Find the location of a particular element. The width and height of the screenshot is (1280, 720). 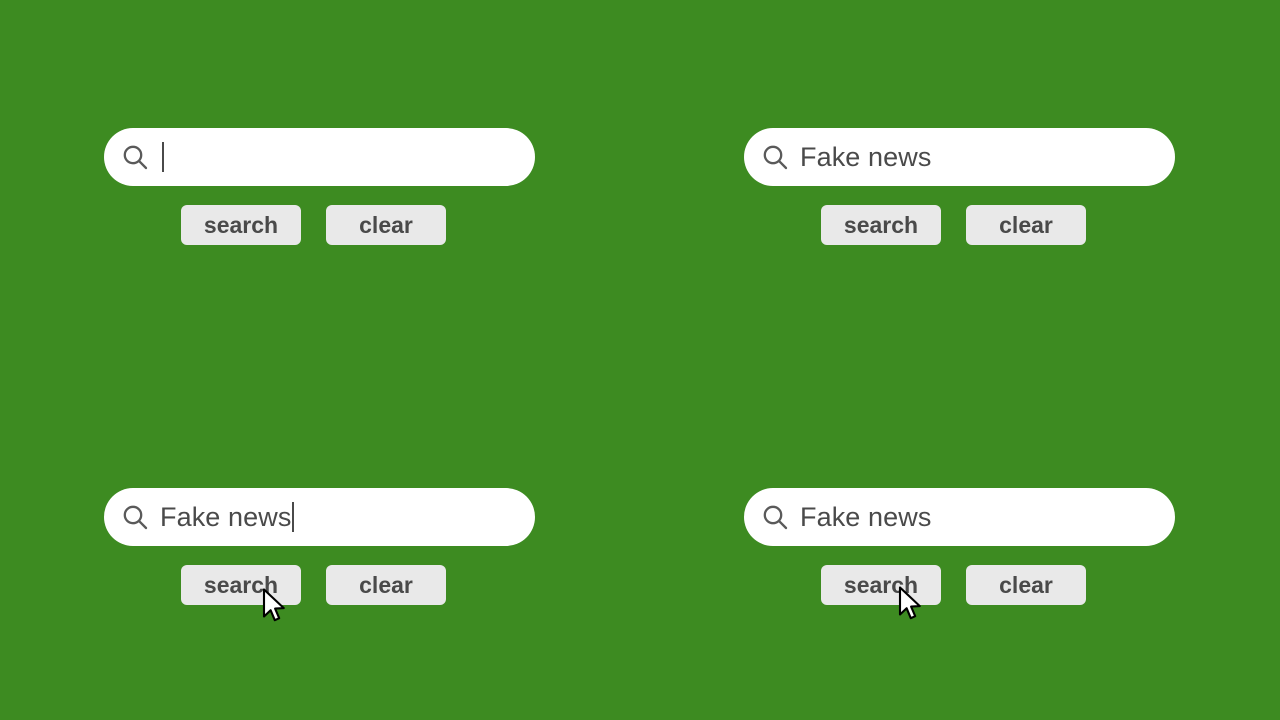

search-input-top-right: Fake news is located at coordinates (959, 157).